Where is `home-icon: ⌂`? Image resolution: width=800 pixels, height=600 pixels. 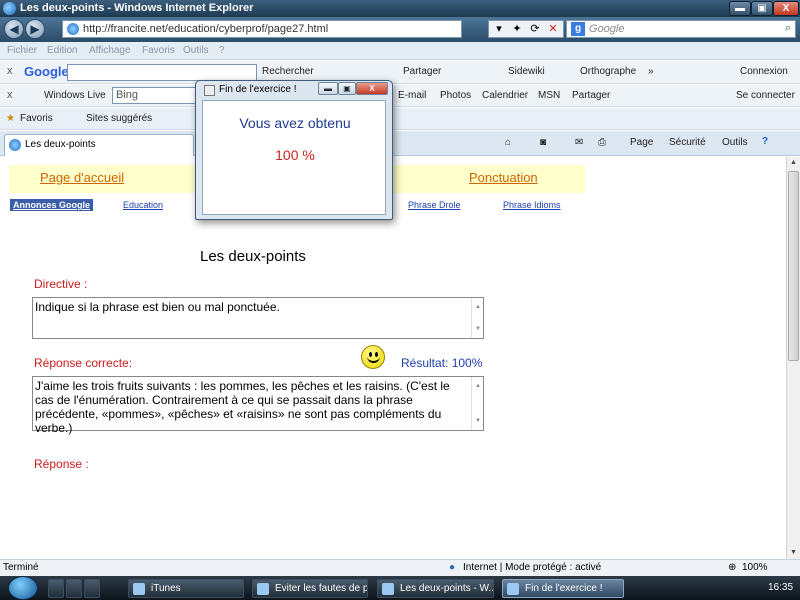
home-icon: ⌂ is located at coordinates (508, 142).